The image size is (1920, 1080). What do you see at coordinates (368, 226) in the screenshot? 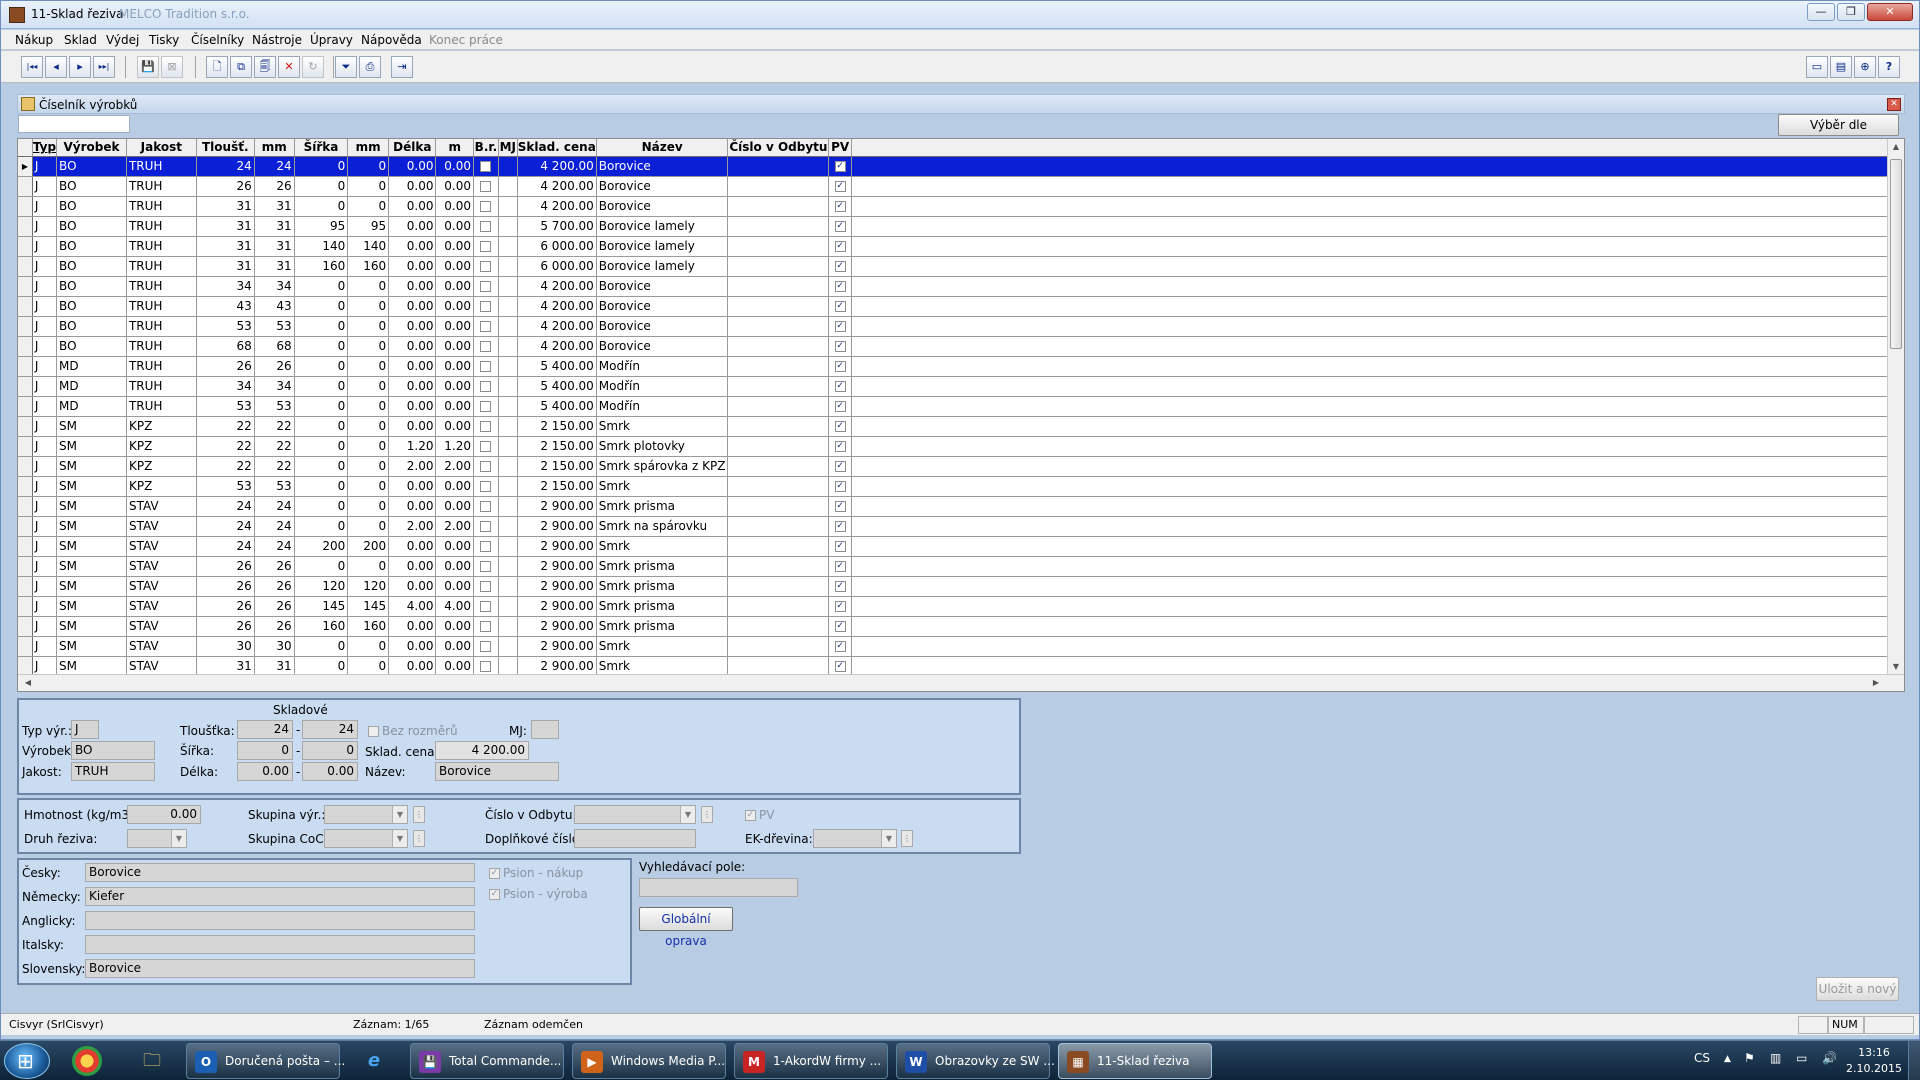
I see `table-cell: 95` at bounding box center [368, 226].